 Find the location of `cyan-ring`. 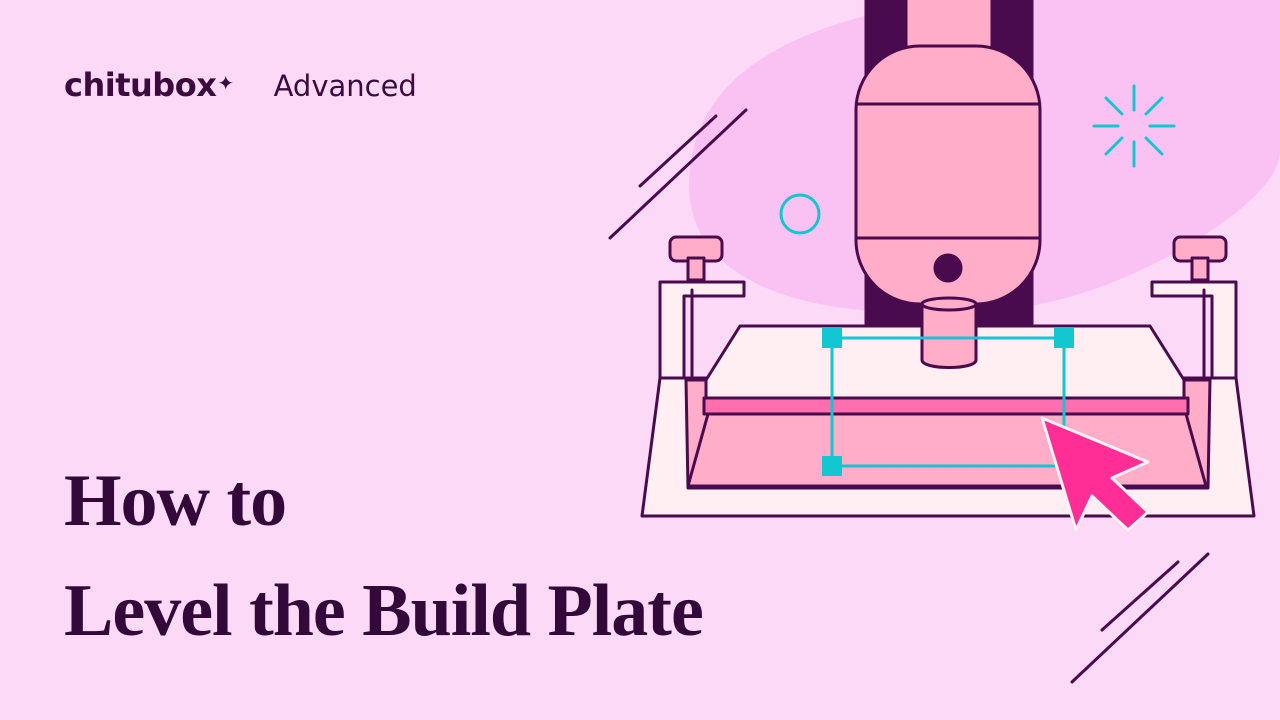

cyan-ring is located at coordinates (800, 214).